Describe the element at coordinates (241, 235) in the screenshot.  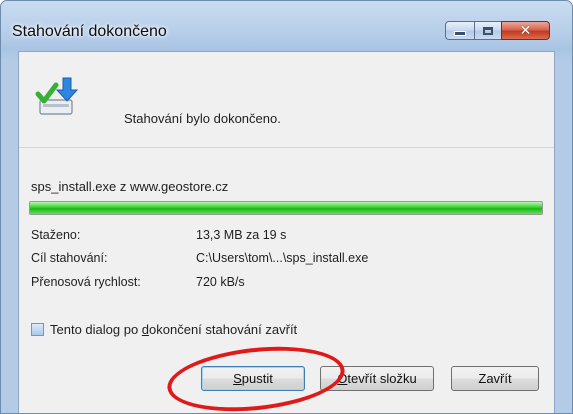
I see `detail-value-downloaded: 13,3 MB za 19 s` at that location.